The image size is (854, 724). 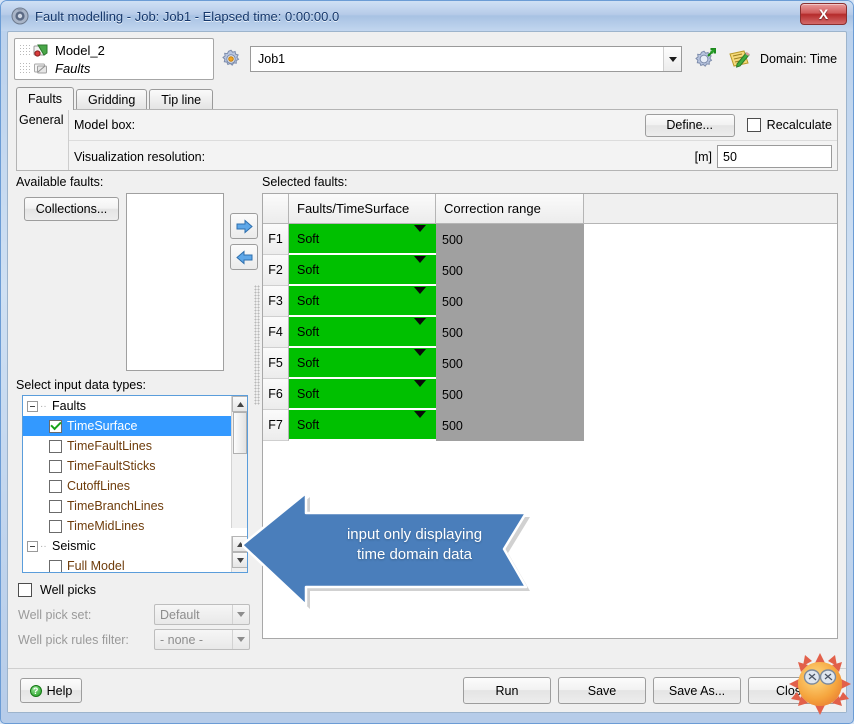 What do you see at coordinates (111, 466) in the screenshot?
I see `tree-label: TimeFaultSticks` at bounding box center [111, 466].